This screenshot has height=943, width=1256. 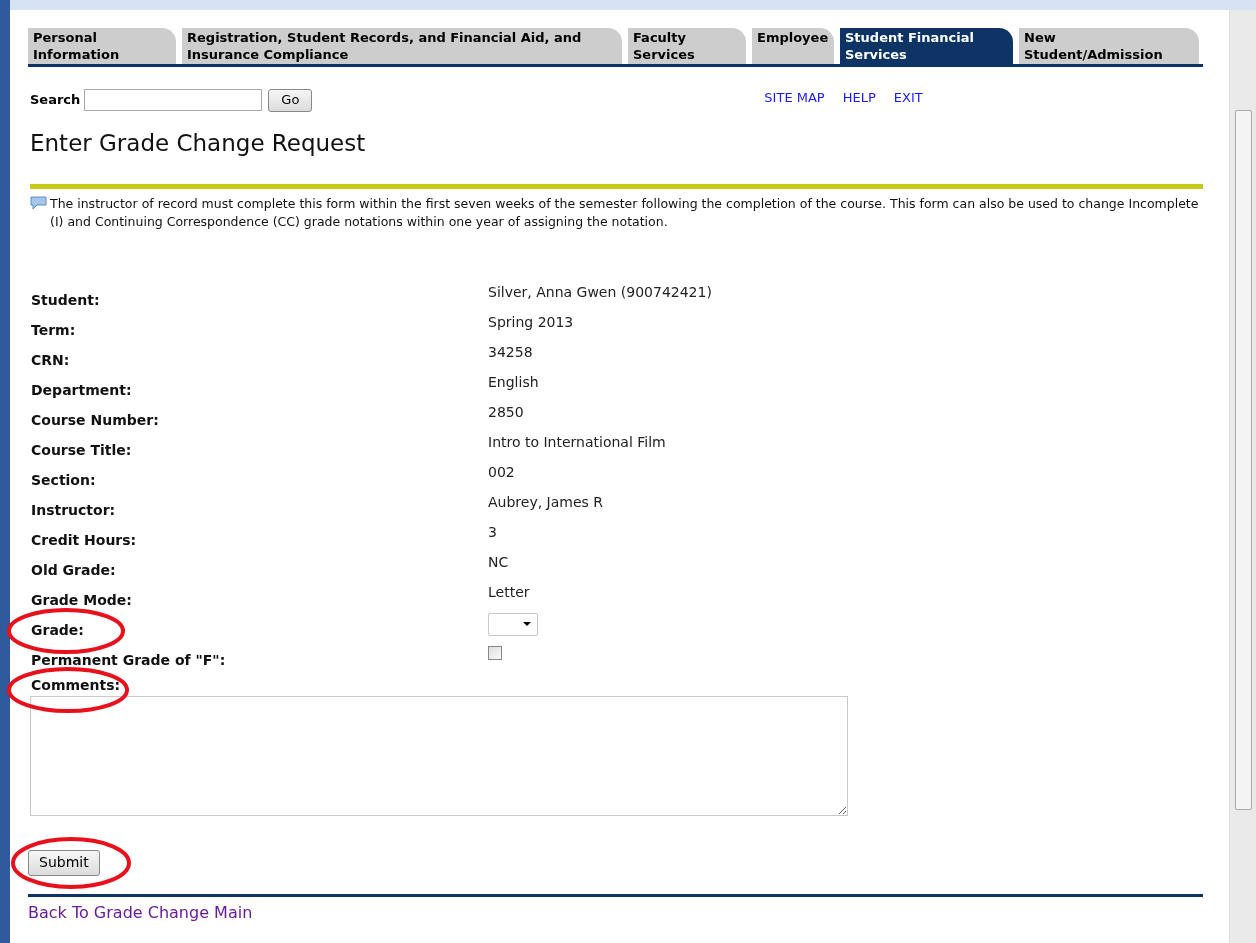 What do you see at coordinates (859, 98) in the screenshot?
I see `nav-link: HELP` at bounding box center [859, 98].